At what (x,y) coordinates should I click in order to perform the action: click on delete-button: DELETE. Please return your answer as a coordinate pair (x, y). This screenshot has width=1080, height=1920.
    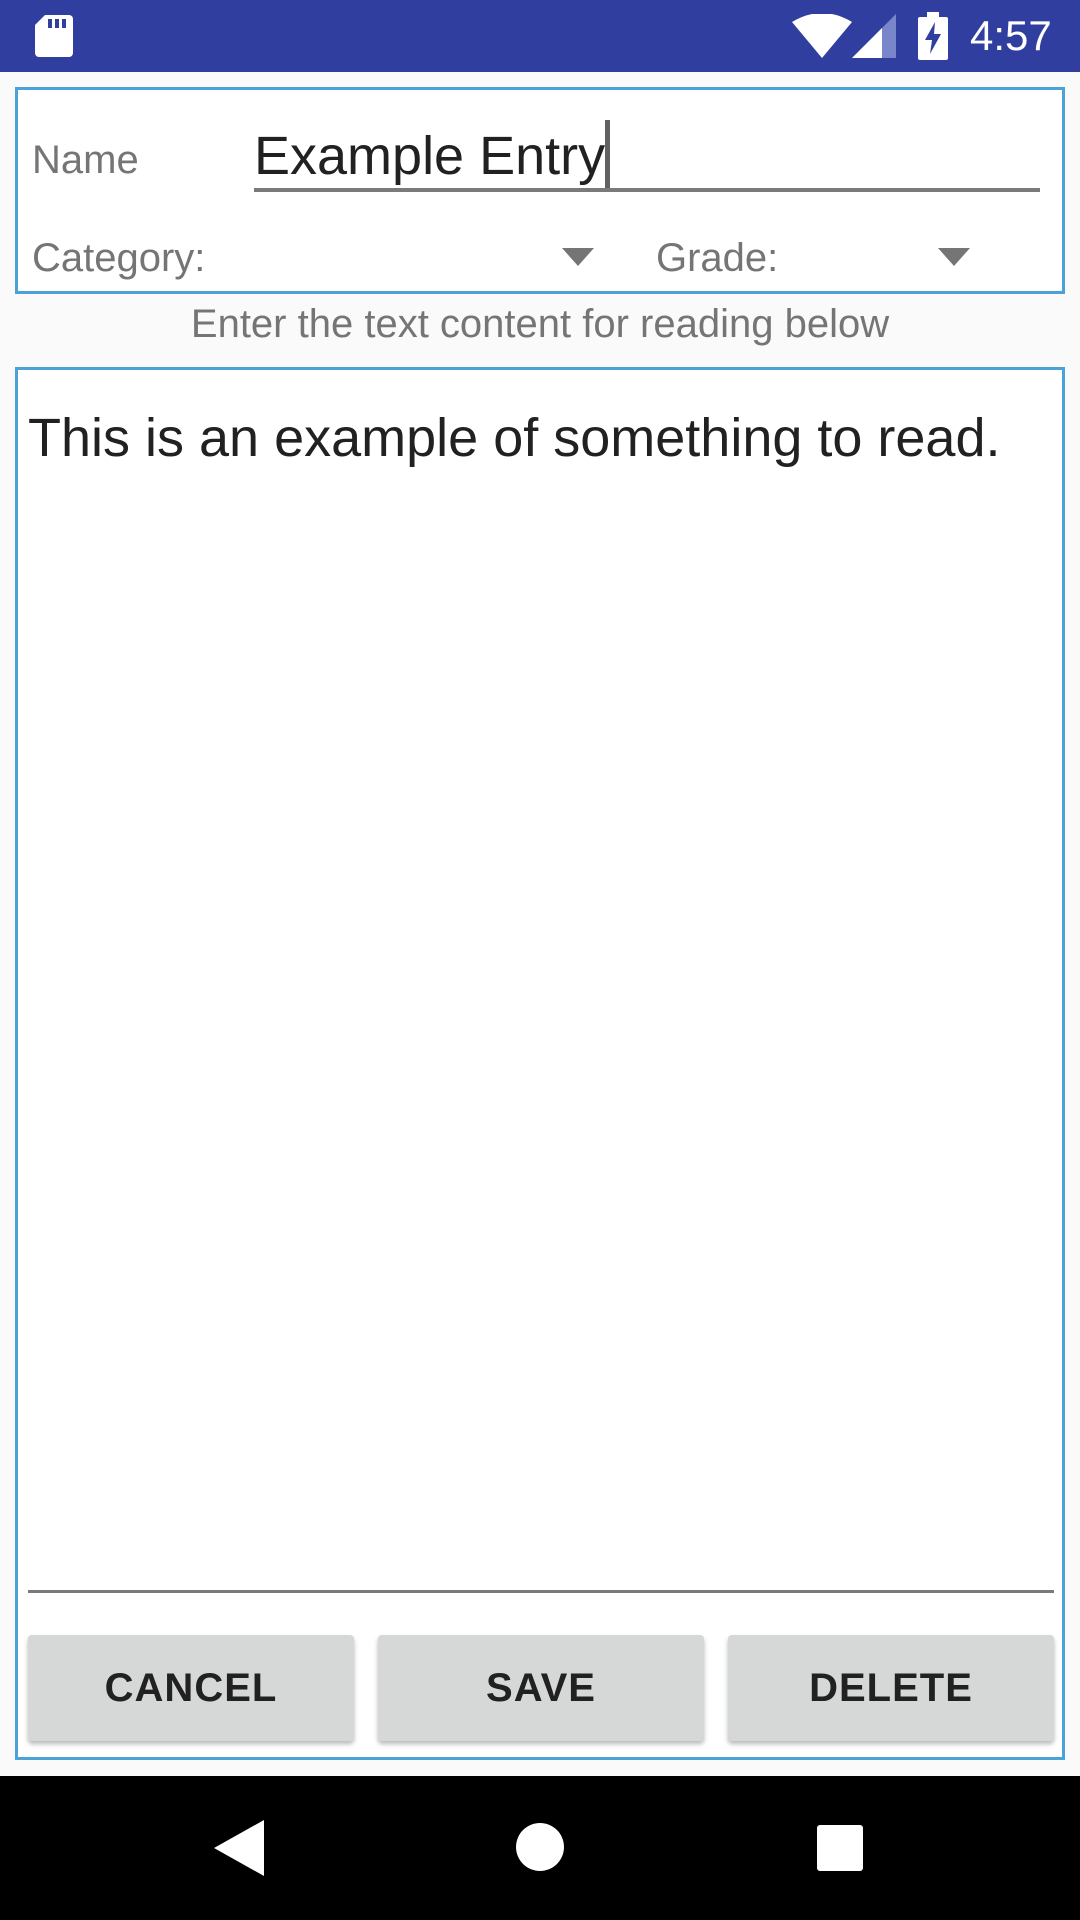
    Looking at the image, I should click on (891, 1688).